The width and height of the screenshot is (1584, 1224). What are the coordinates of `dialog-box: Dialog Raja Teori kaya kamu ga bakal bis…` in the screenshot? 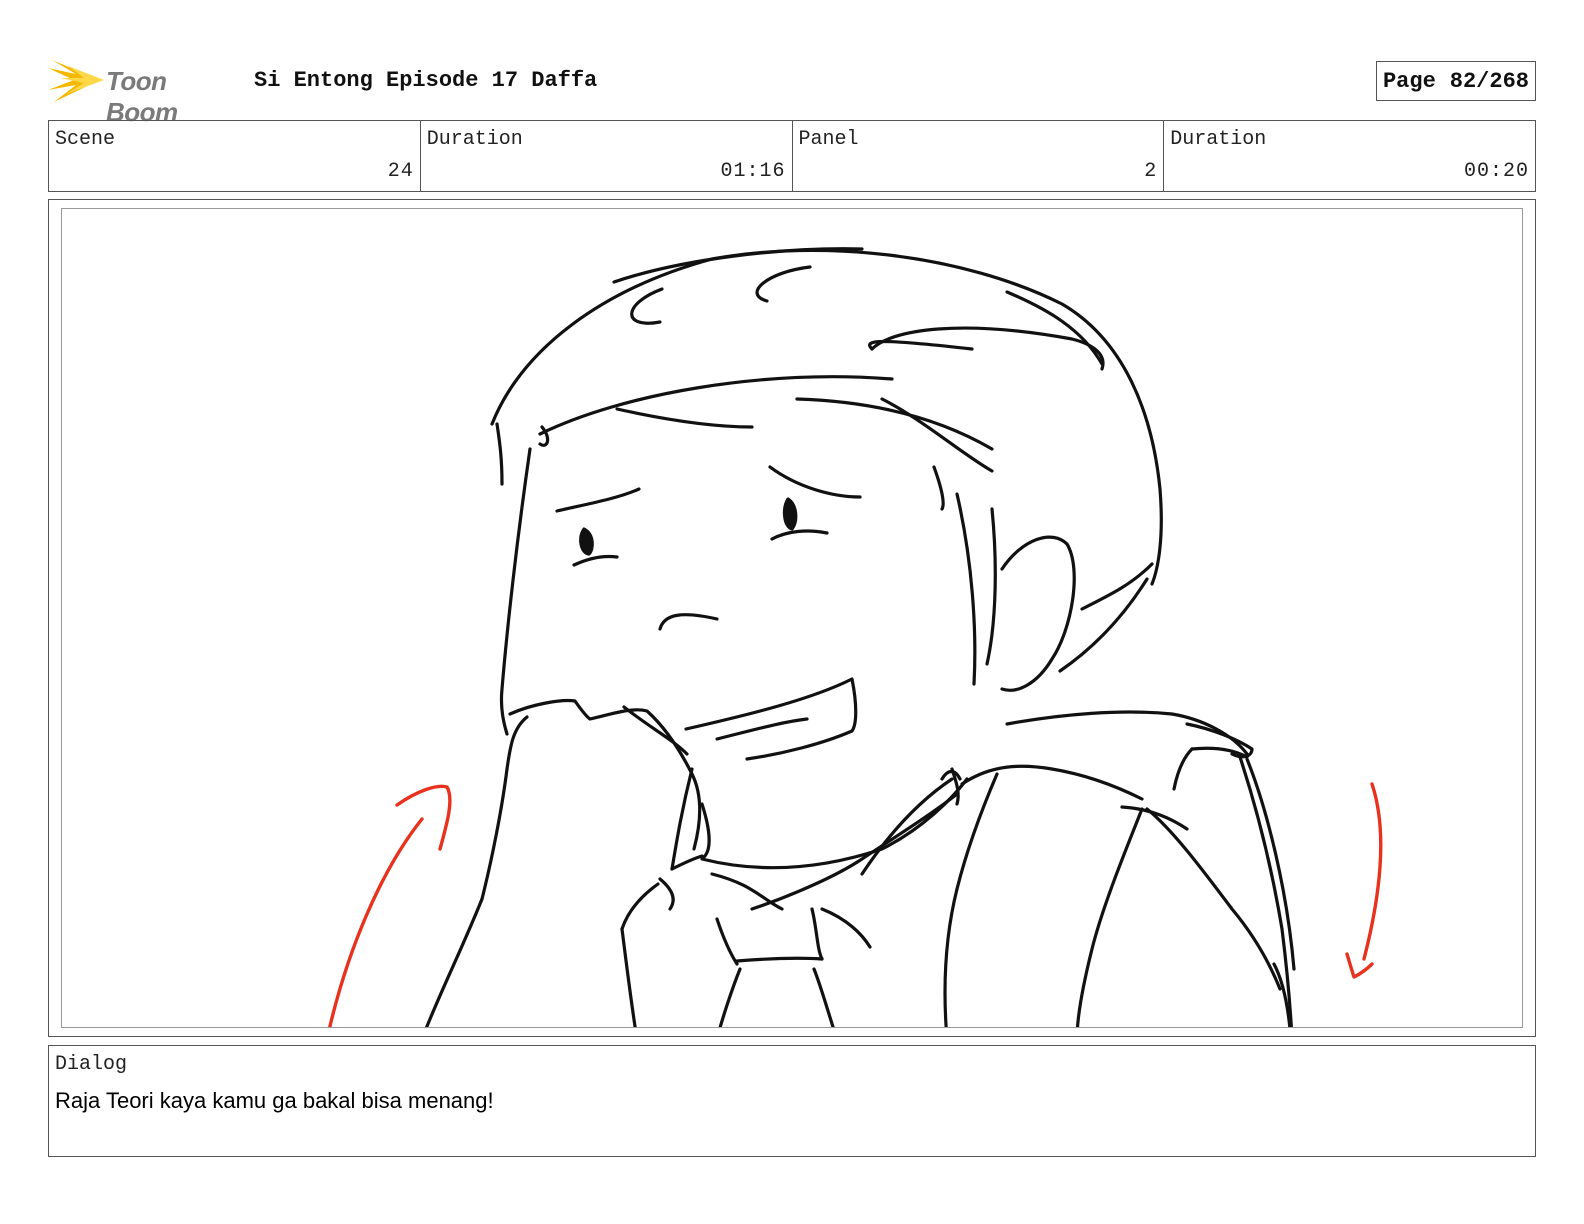 It's located at (792, 1101).